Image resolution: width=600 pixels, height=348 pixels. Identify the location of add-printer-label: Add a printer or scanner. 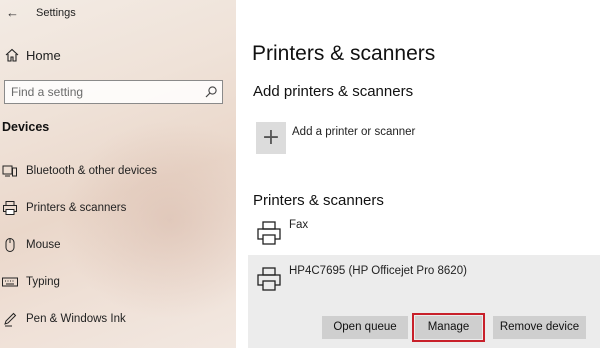
(353, 132).